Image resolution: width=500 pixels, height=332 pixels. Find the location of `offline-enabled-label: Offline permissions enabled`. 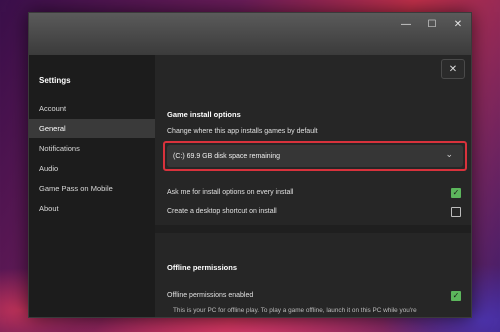

offline-enabled-label: Offline permissions enabled is located at coordinates (210, 295).